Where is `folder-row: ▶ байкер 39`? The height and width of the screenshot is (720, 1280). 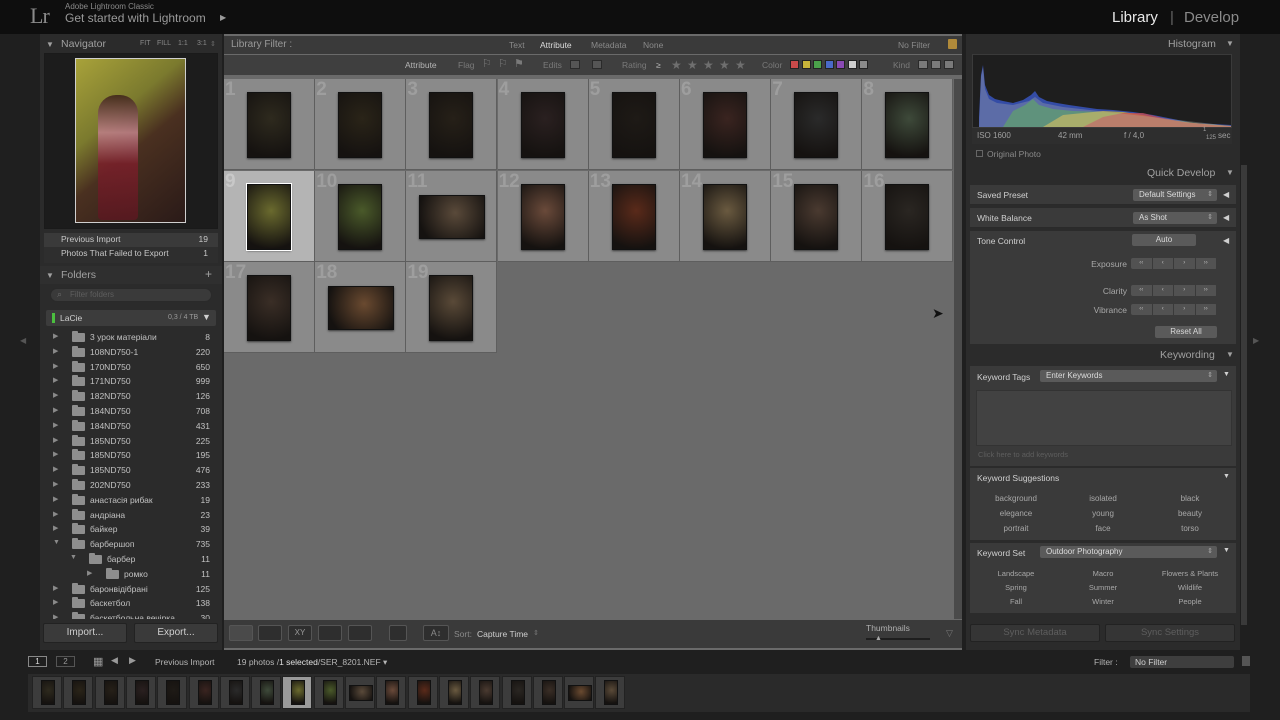 folder-row: ▶ байкер 39 is located at coordinates (131, 529).